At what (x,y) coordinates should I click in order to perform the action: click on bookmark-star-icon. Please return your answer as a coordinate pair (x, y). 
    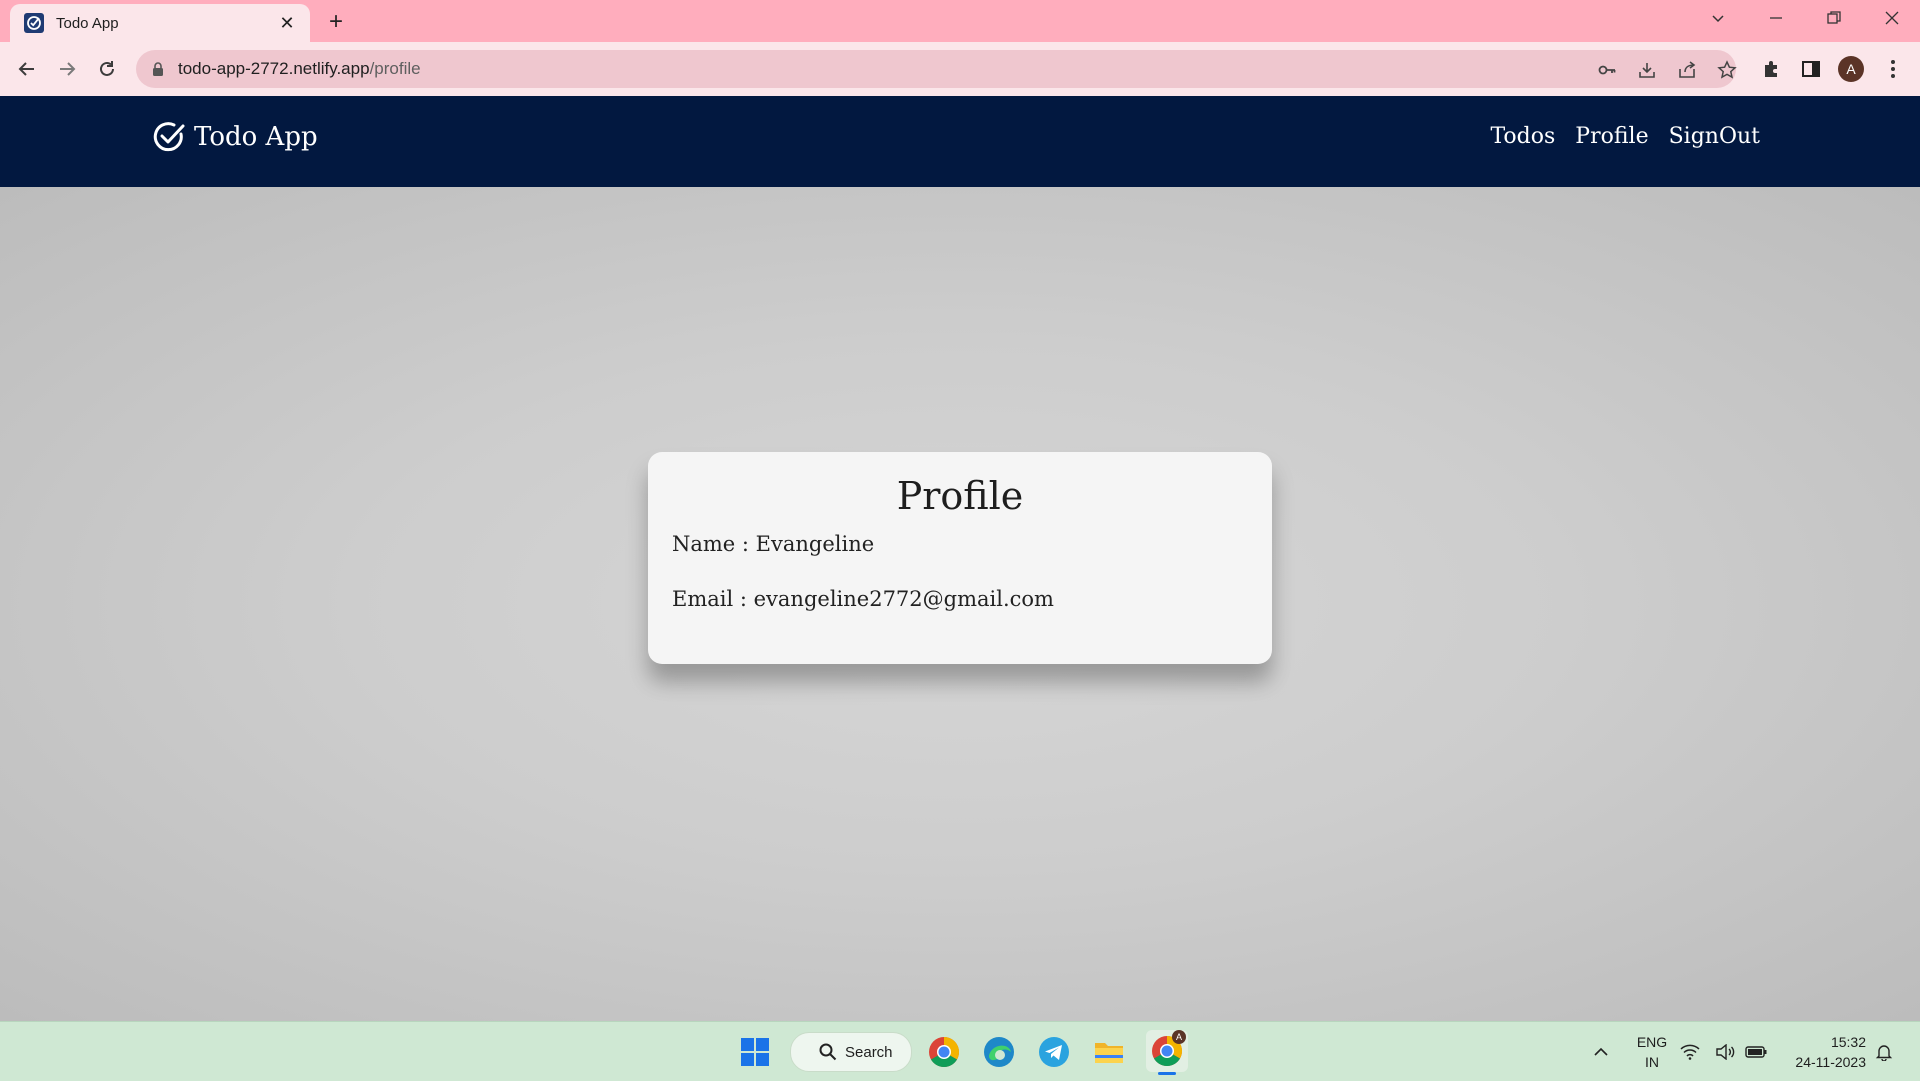
    Looking at the image, I should click on (1727, 70).